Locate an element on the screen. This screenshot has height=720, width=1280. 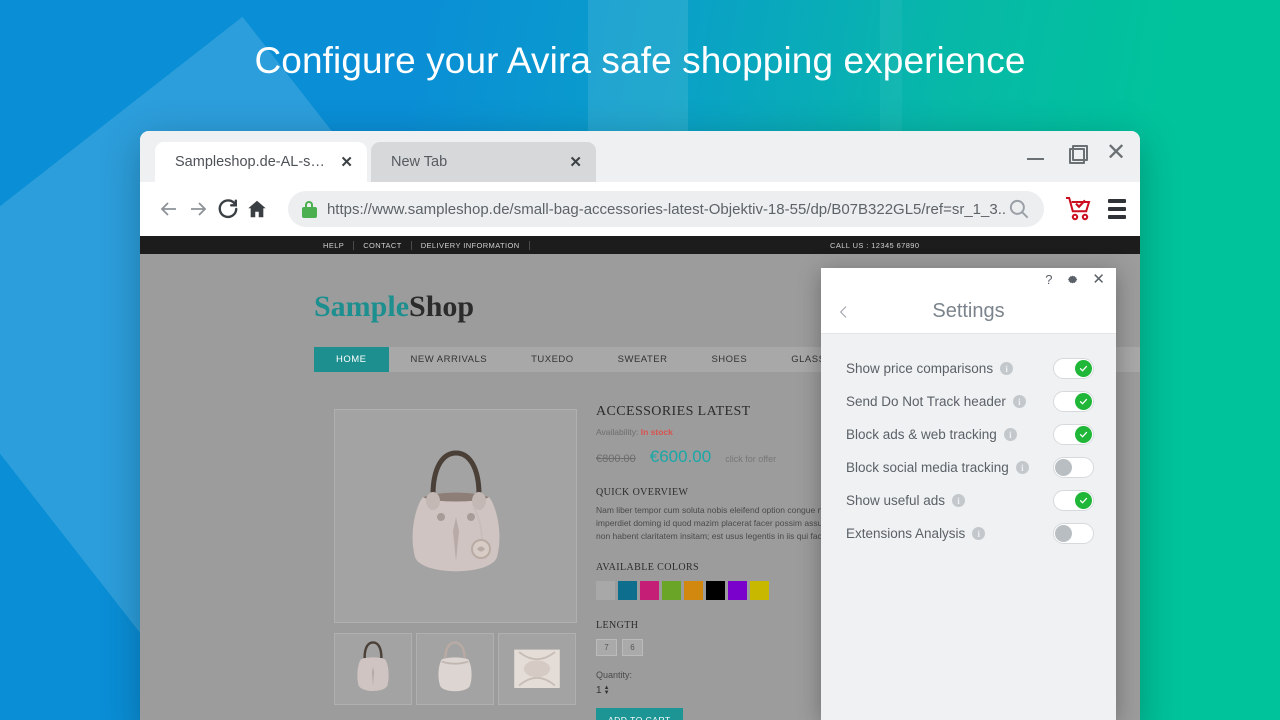
forward-arrow-icon is located at coordinates (197, 209).